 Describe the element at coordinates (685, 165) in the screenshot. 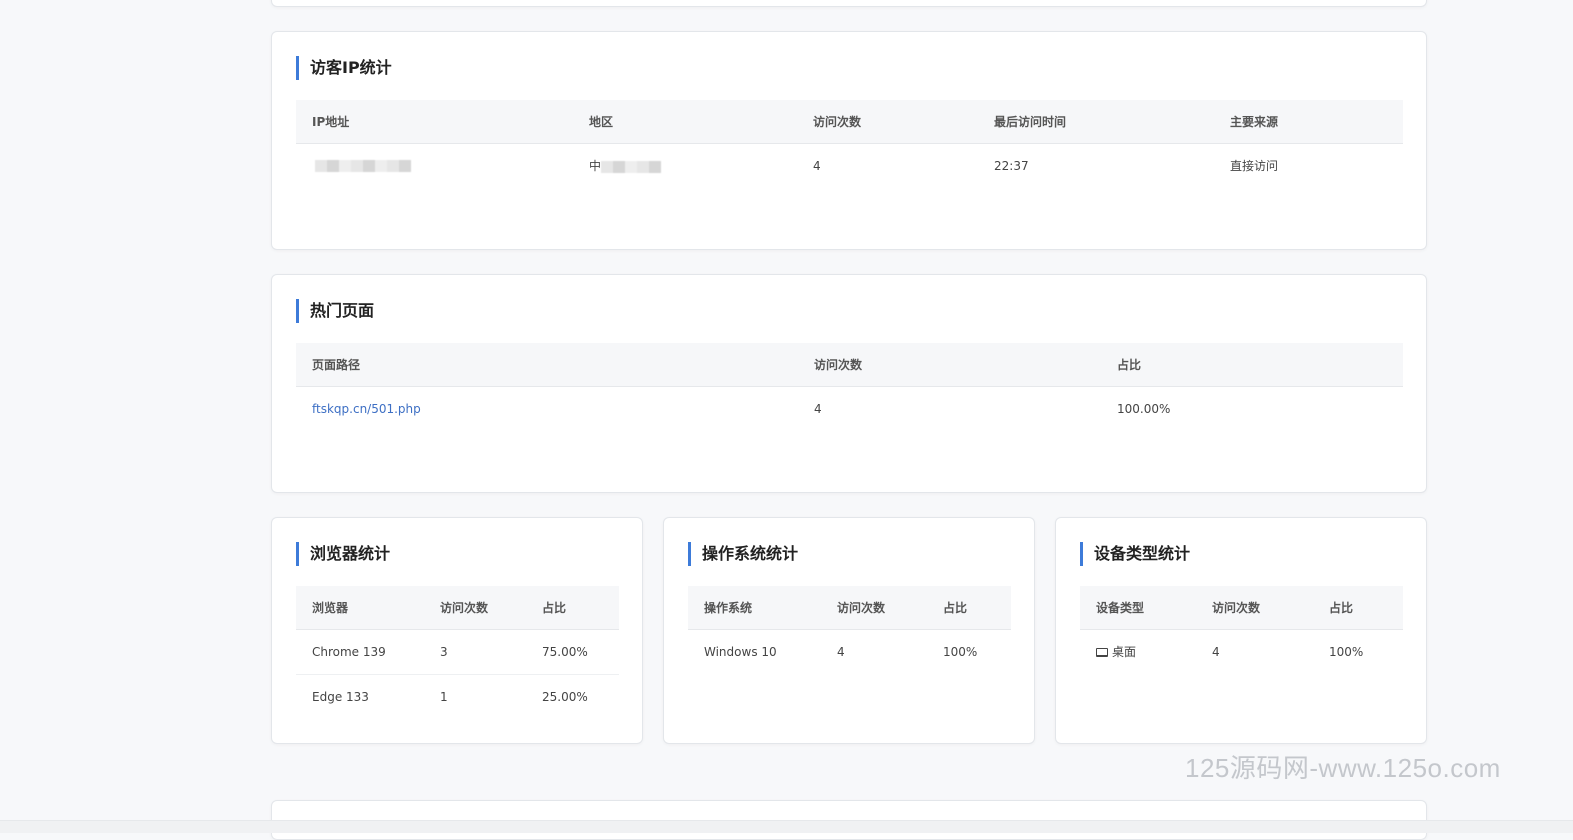

I see `region-cell: 中` at that location.